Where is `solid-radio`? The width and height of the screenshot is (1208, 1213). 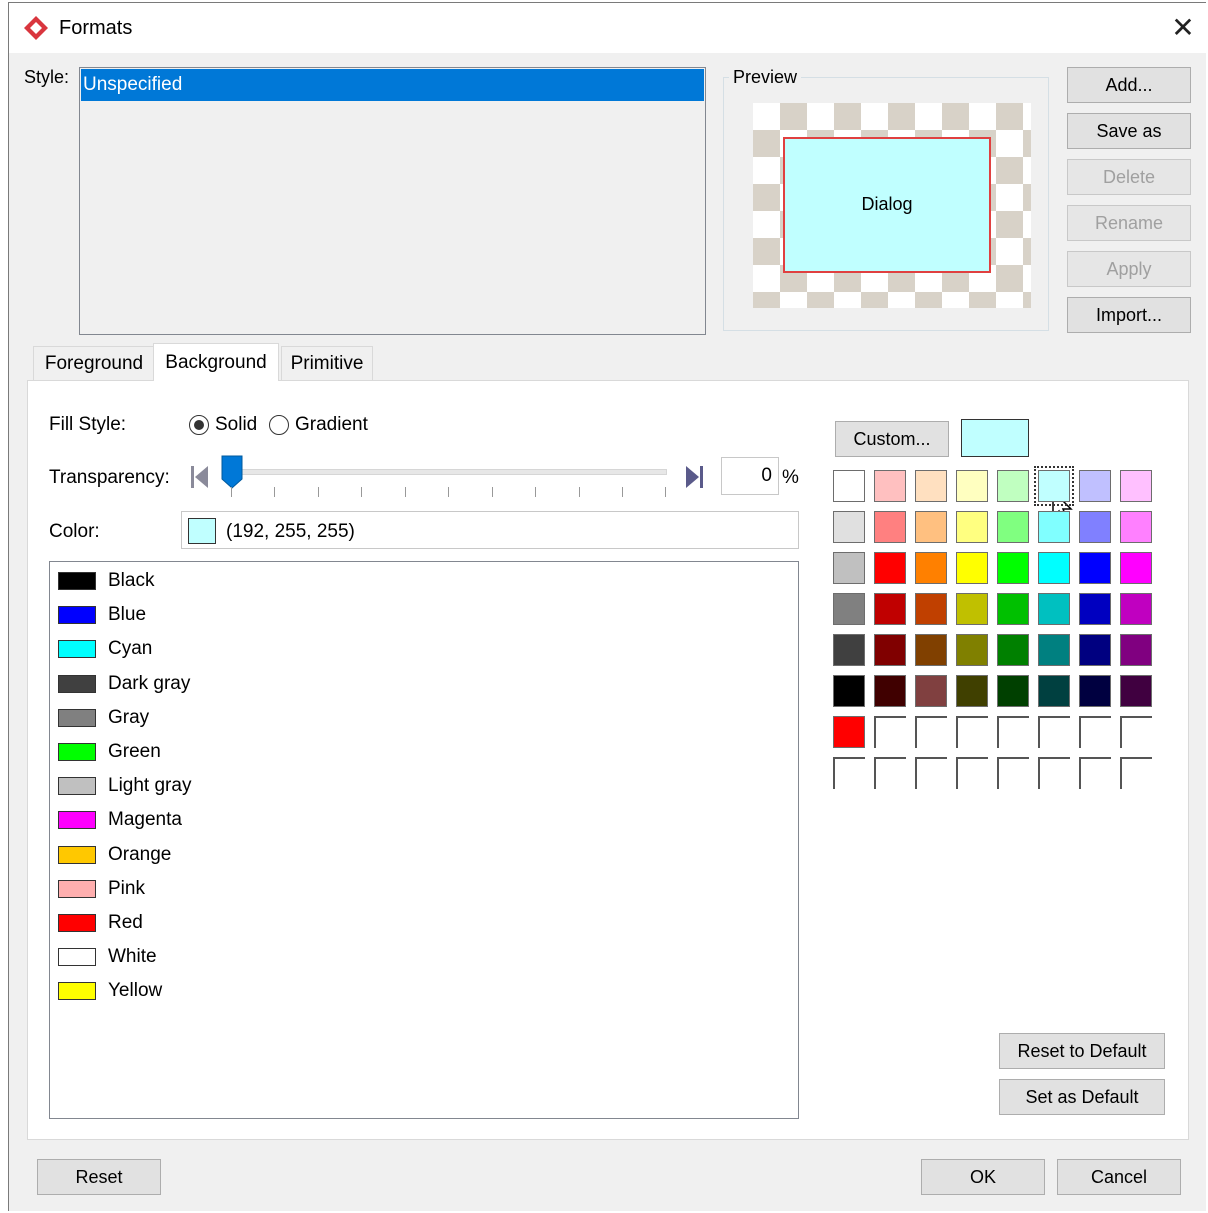 solid-radio is located at coordinates (199, 425).